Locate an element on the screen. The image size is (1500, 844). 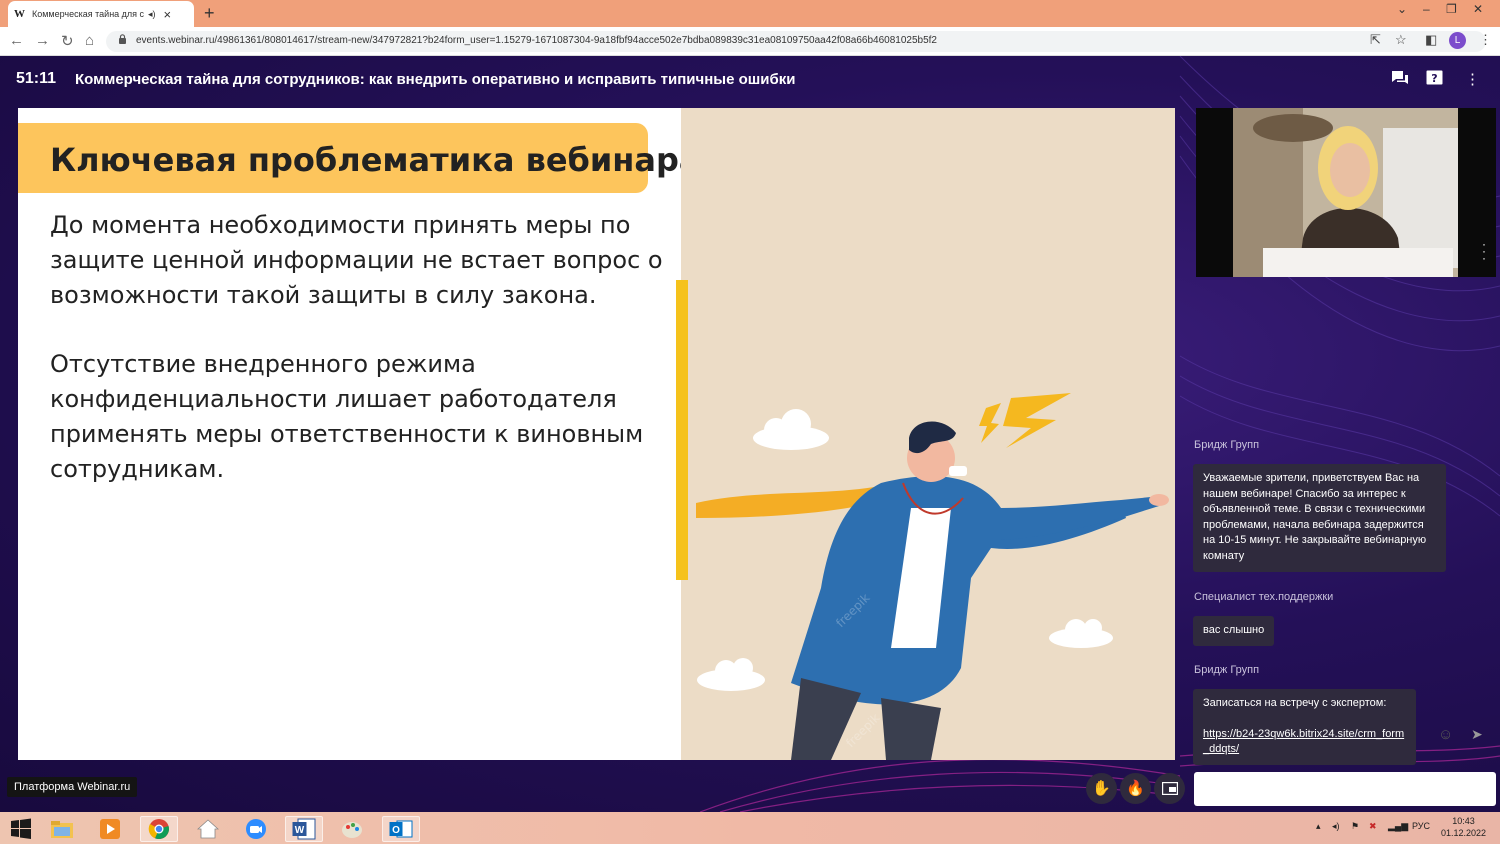
send-icon: ➤ is located at coordinates (1477, 734).